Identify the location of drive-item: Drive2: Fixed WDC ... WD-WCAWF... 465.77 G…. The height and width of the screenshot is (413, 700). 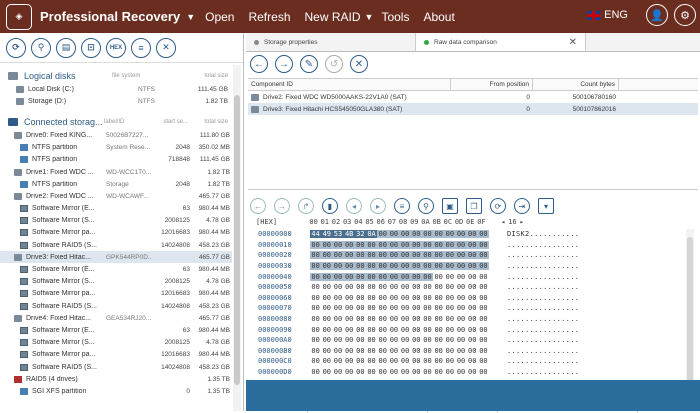
(116, 196).